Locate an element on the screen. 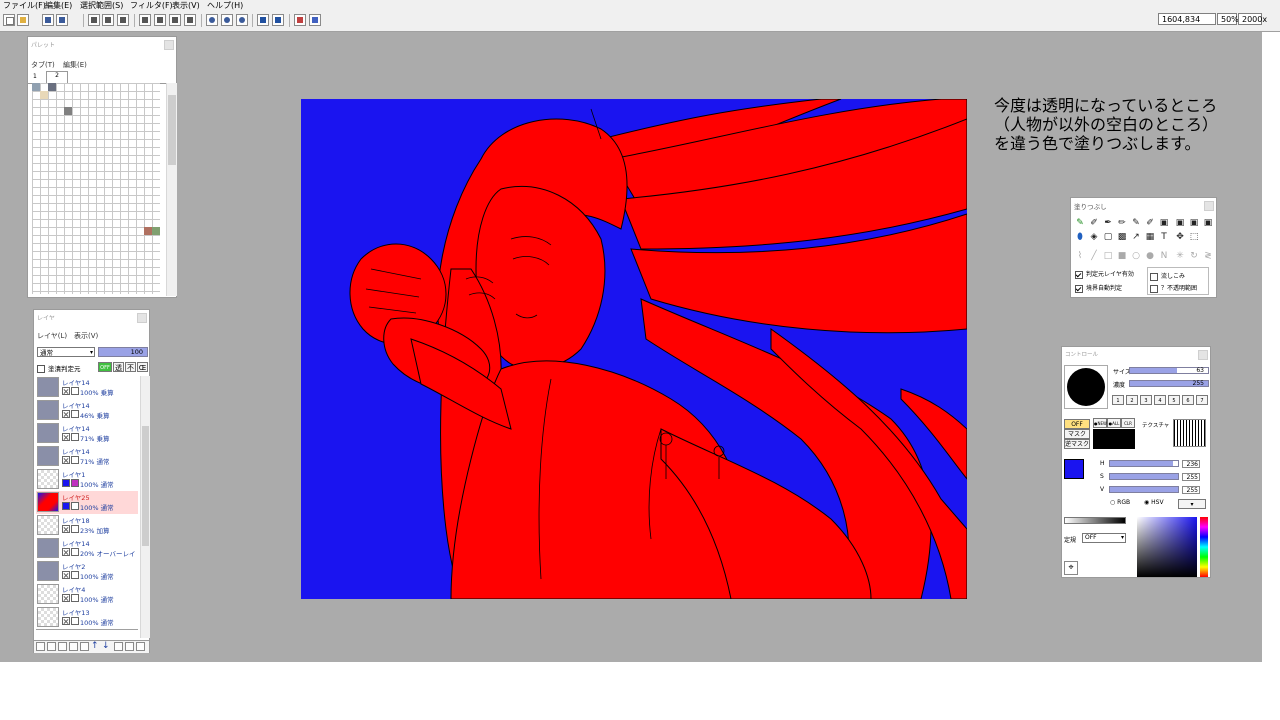 The height and width of the screenshot is (720, 1280). primary-color-swatch is located at coordinates (1074, 469).